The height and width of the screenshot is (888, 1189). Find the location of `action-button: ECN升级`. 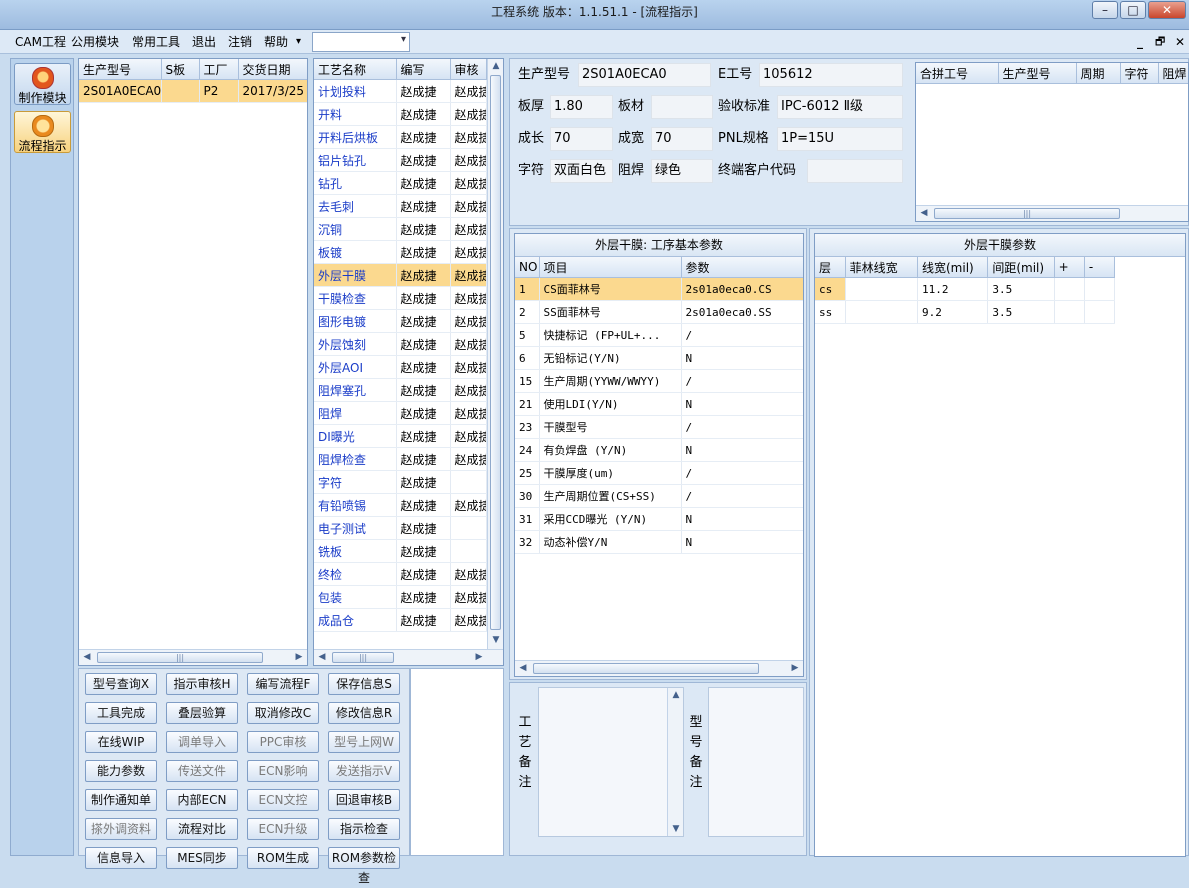

action-button: ECN升级 is located at coordinates (283, 829).